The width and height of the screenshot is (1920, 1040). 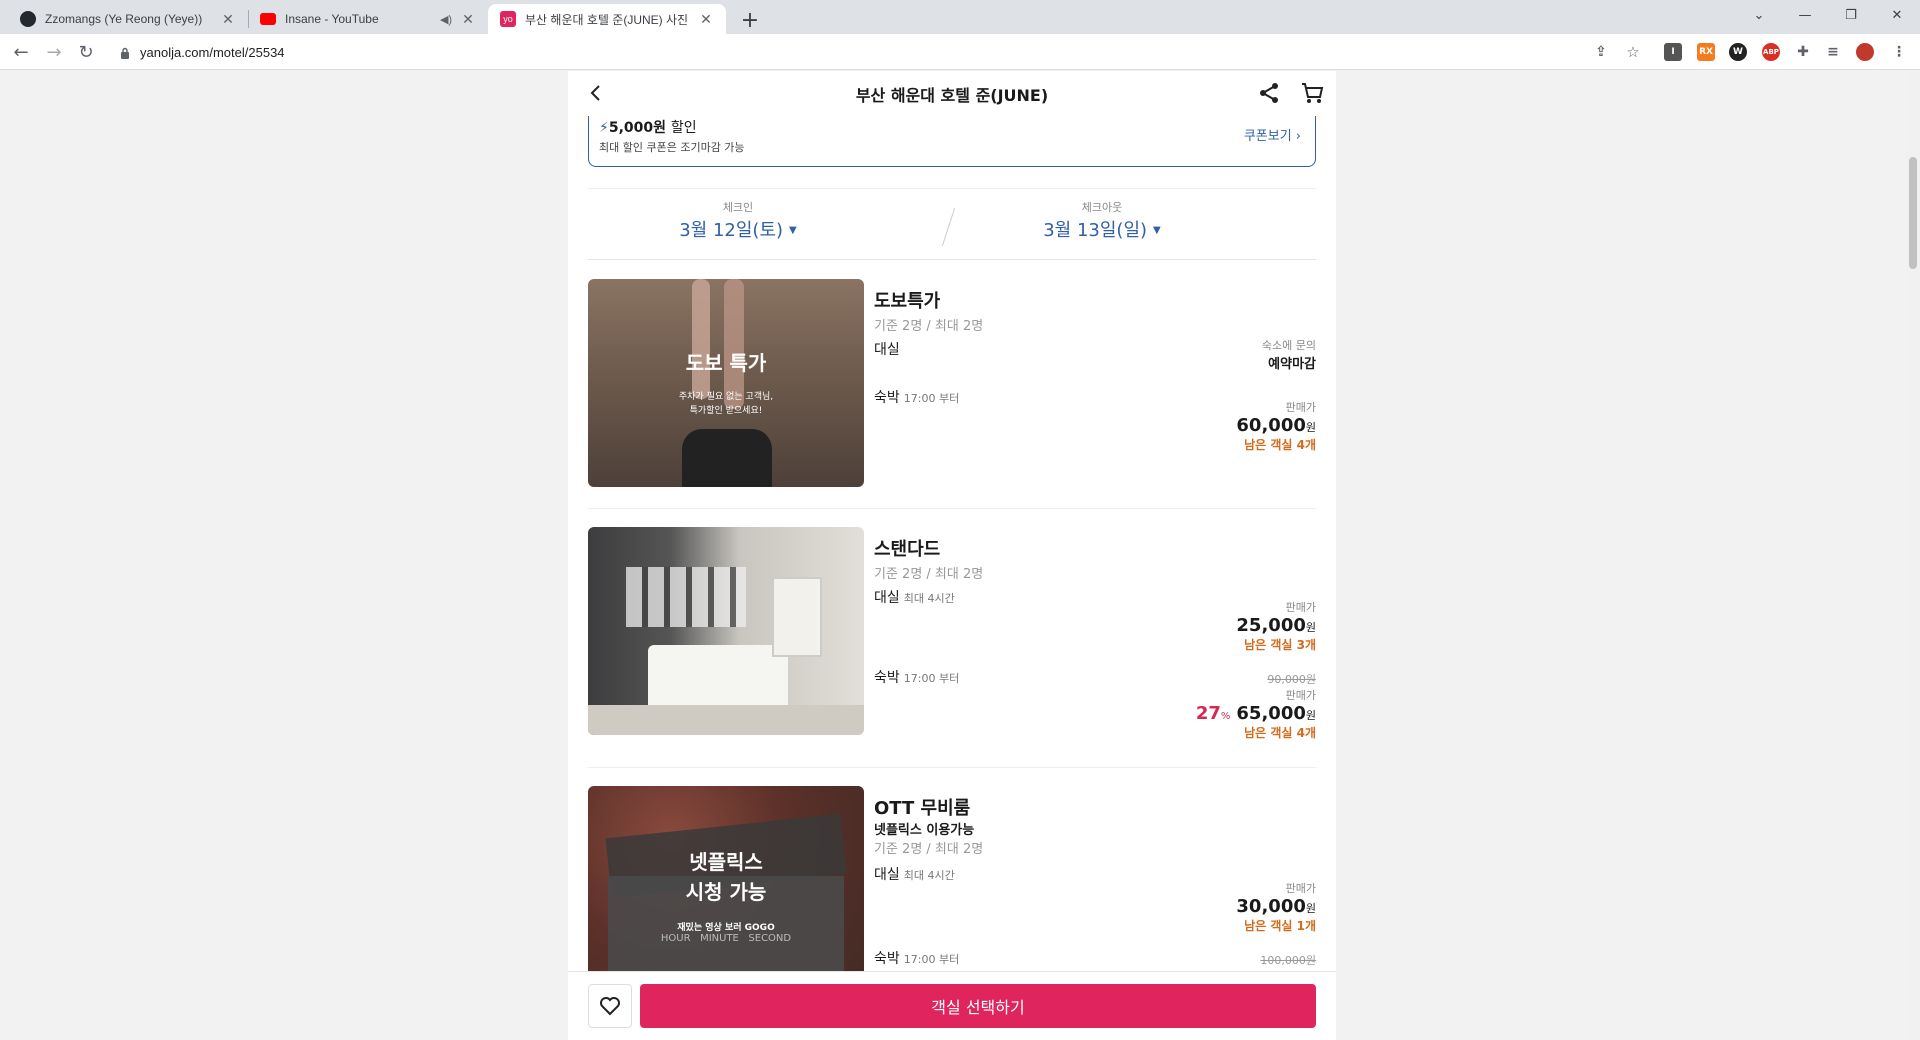 I want to click on stay-price: 65,000, so click(x=1271, y=713).